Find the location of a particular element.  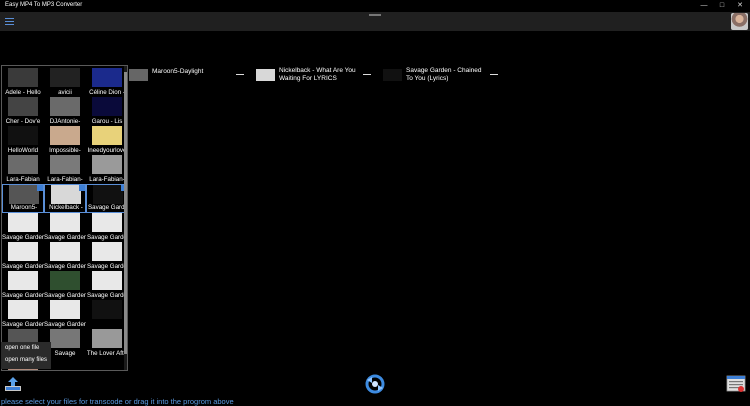

maximize-button: □ is located at coordinates (722, 5).